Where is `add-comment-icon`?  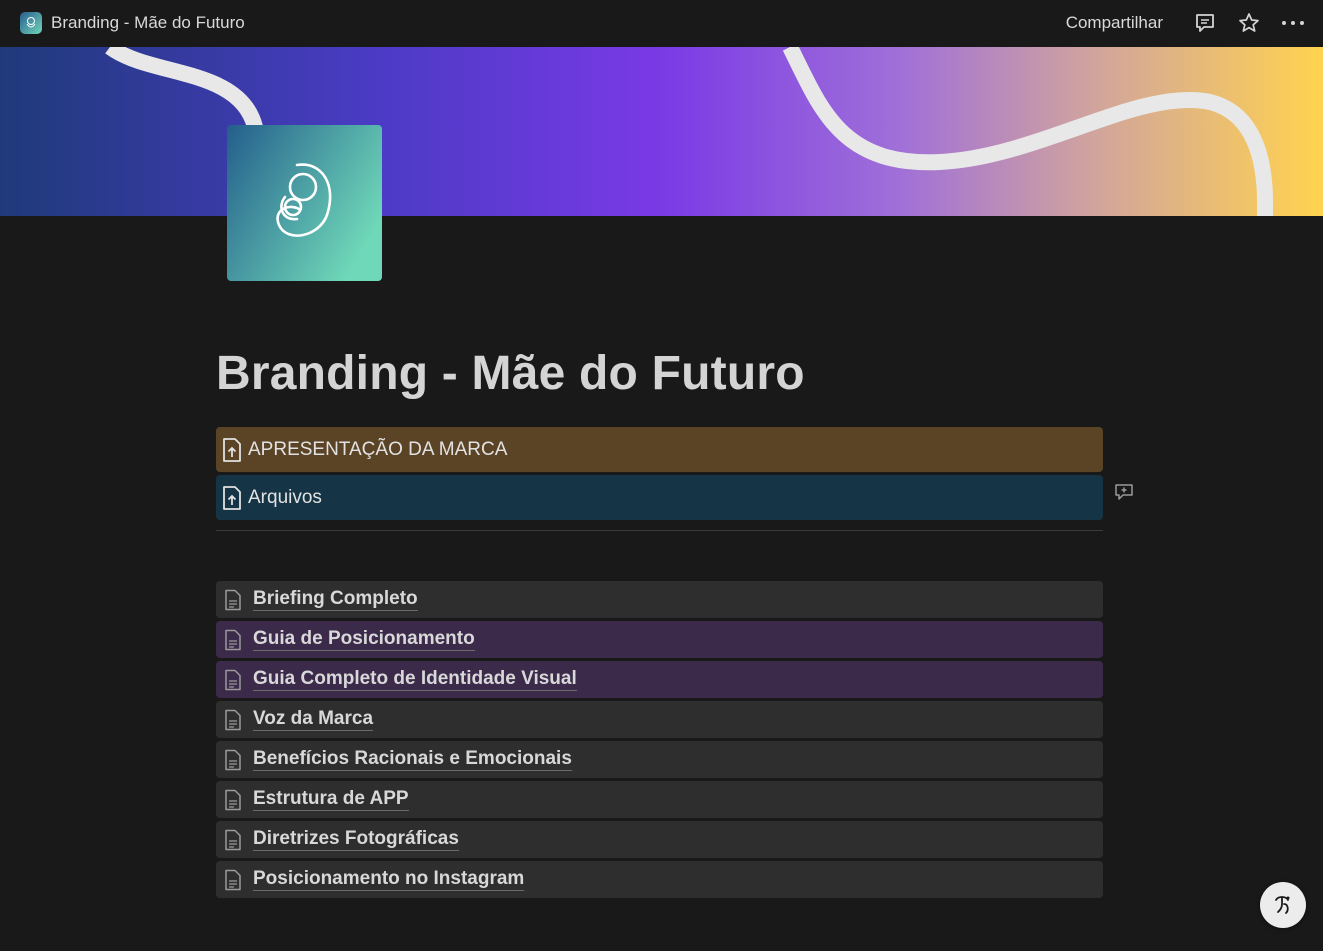
add-comment-icon is located at coordinates (1124, 492).